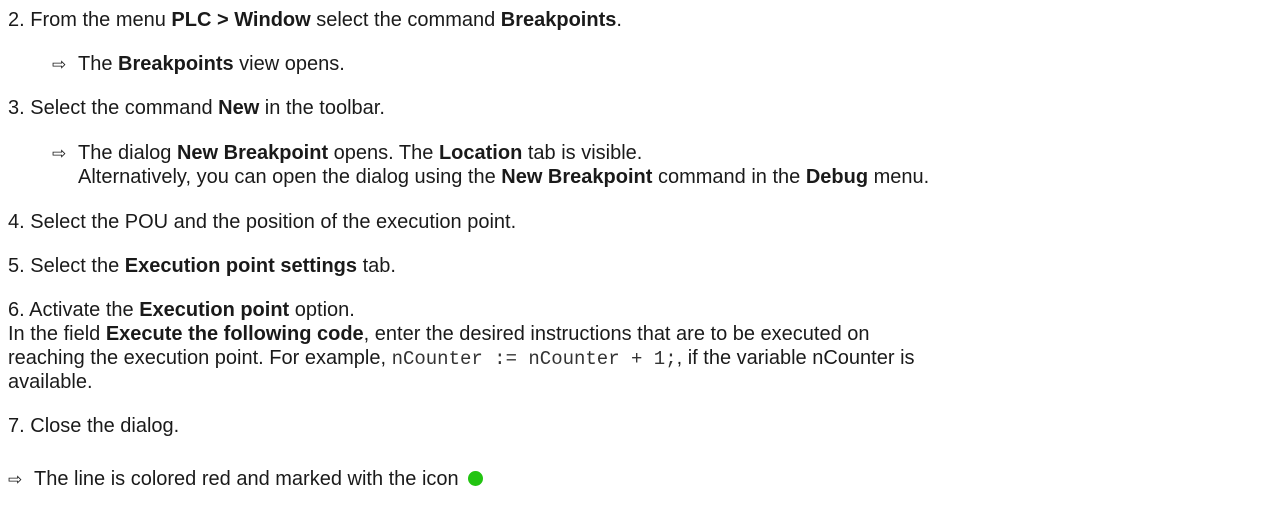 This screenshot has height=506, width=1282. What do you see at coordinates (234, 334) in the screenshot?
I see `field-execute-code: Execute the following code` at bounding box center [234, 334].